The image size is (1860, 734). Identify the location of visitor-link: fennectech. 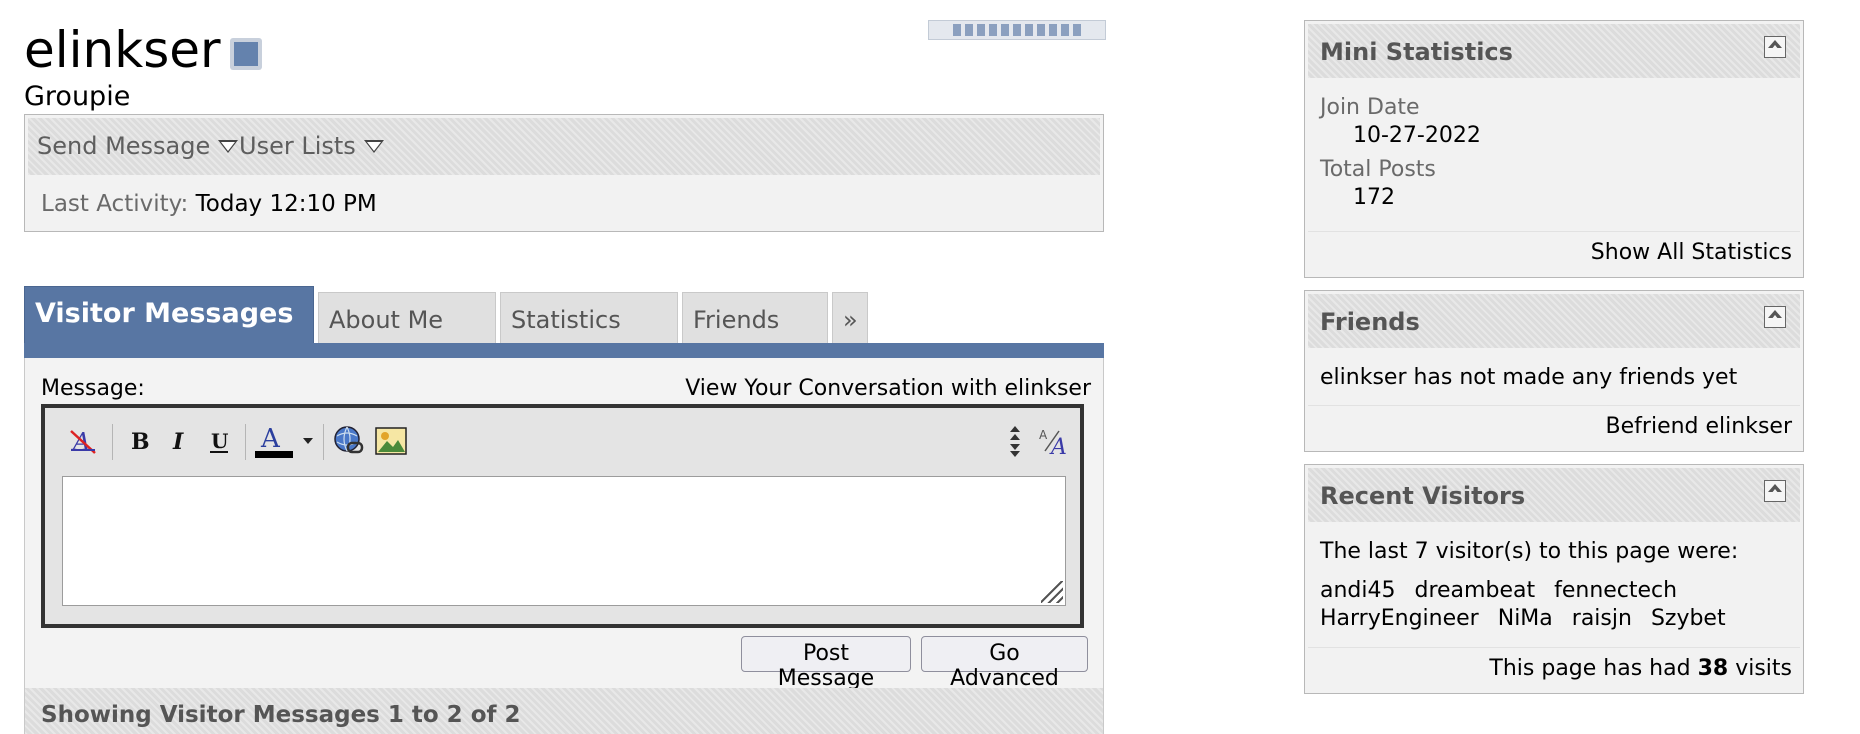
(1615, 591).